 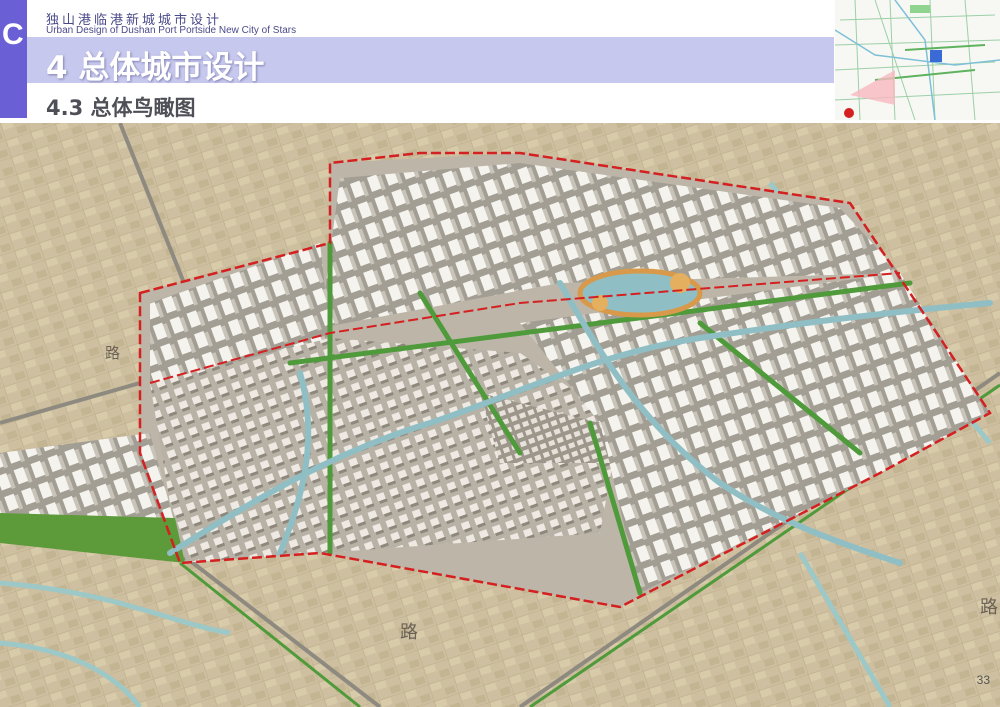 I want to click on page-number: 33, so click(x=983, y=680).